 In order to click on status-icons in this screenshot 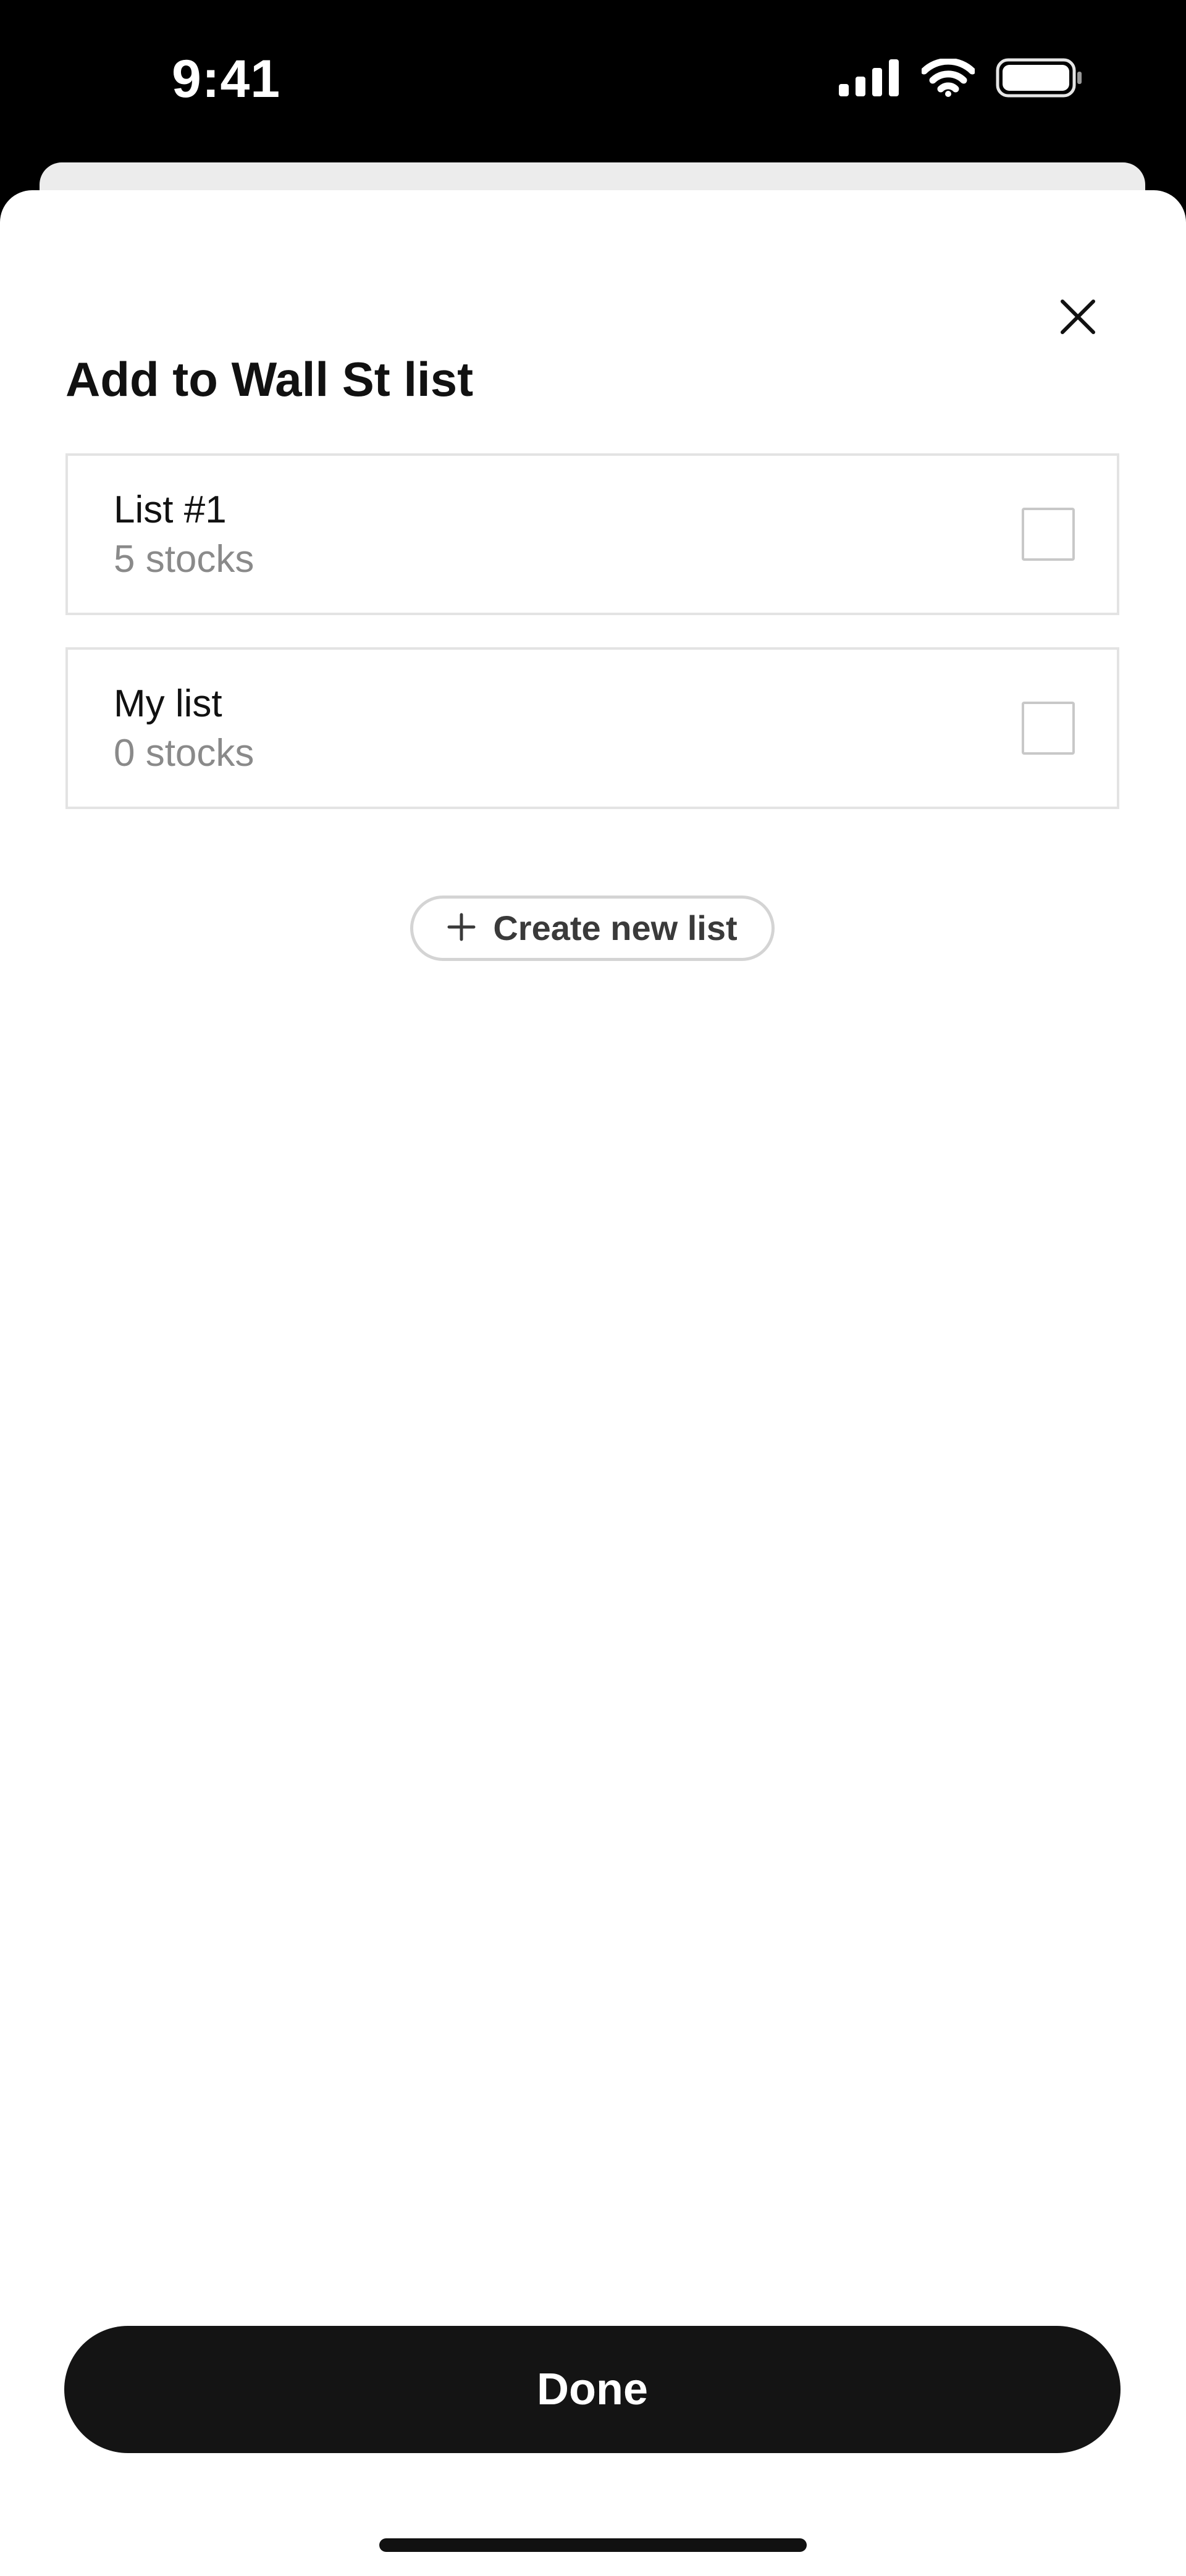, I will do `click(961, 79)`.